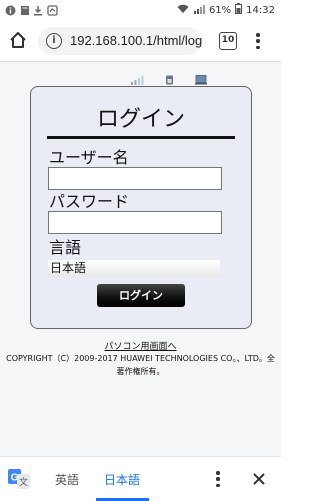 This screenshot has width=320, height=501. I want to click on browser-toolbar: i 192.168.100.1/html/log 10, so click(140, 41).